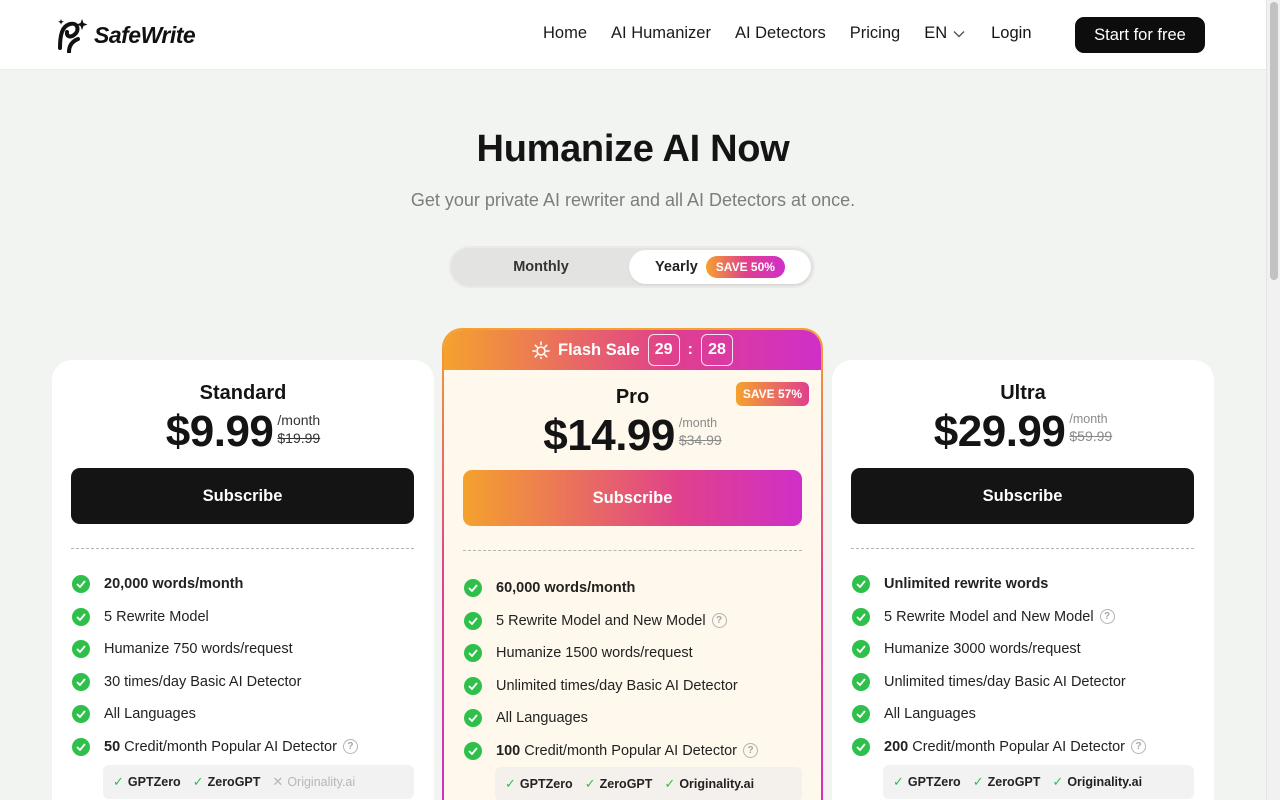  I want to click on sun-icon, so click(541, 350).